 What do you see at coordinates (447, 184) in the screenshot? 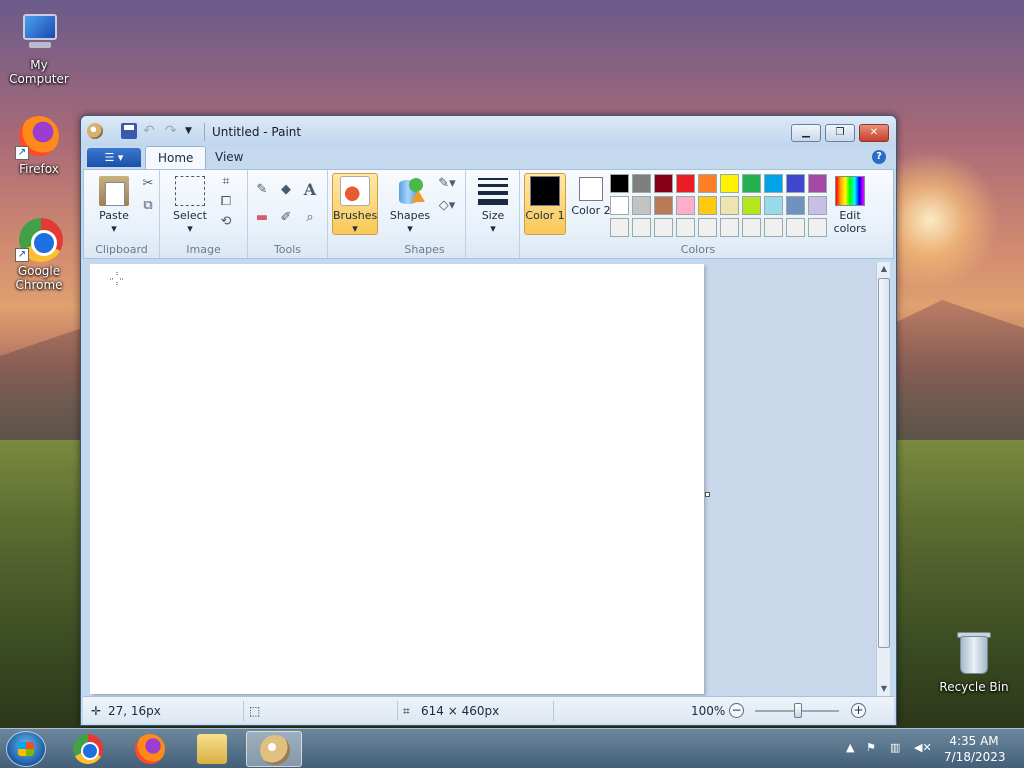
I see `outline-icon: ✎▾` at bounding box center [447, 184].